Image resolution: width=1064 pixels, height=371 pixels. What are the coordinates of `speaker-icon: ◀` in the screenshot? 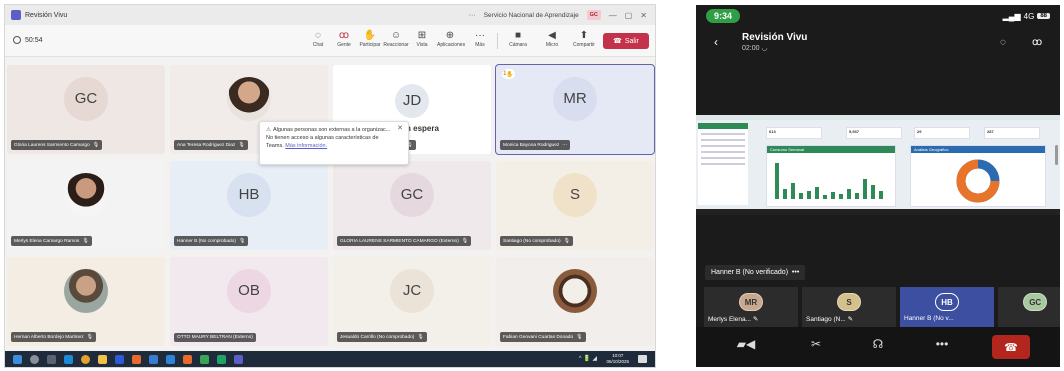 It's located at (552, 35).